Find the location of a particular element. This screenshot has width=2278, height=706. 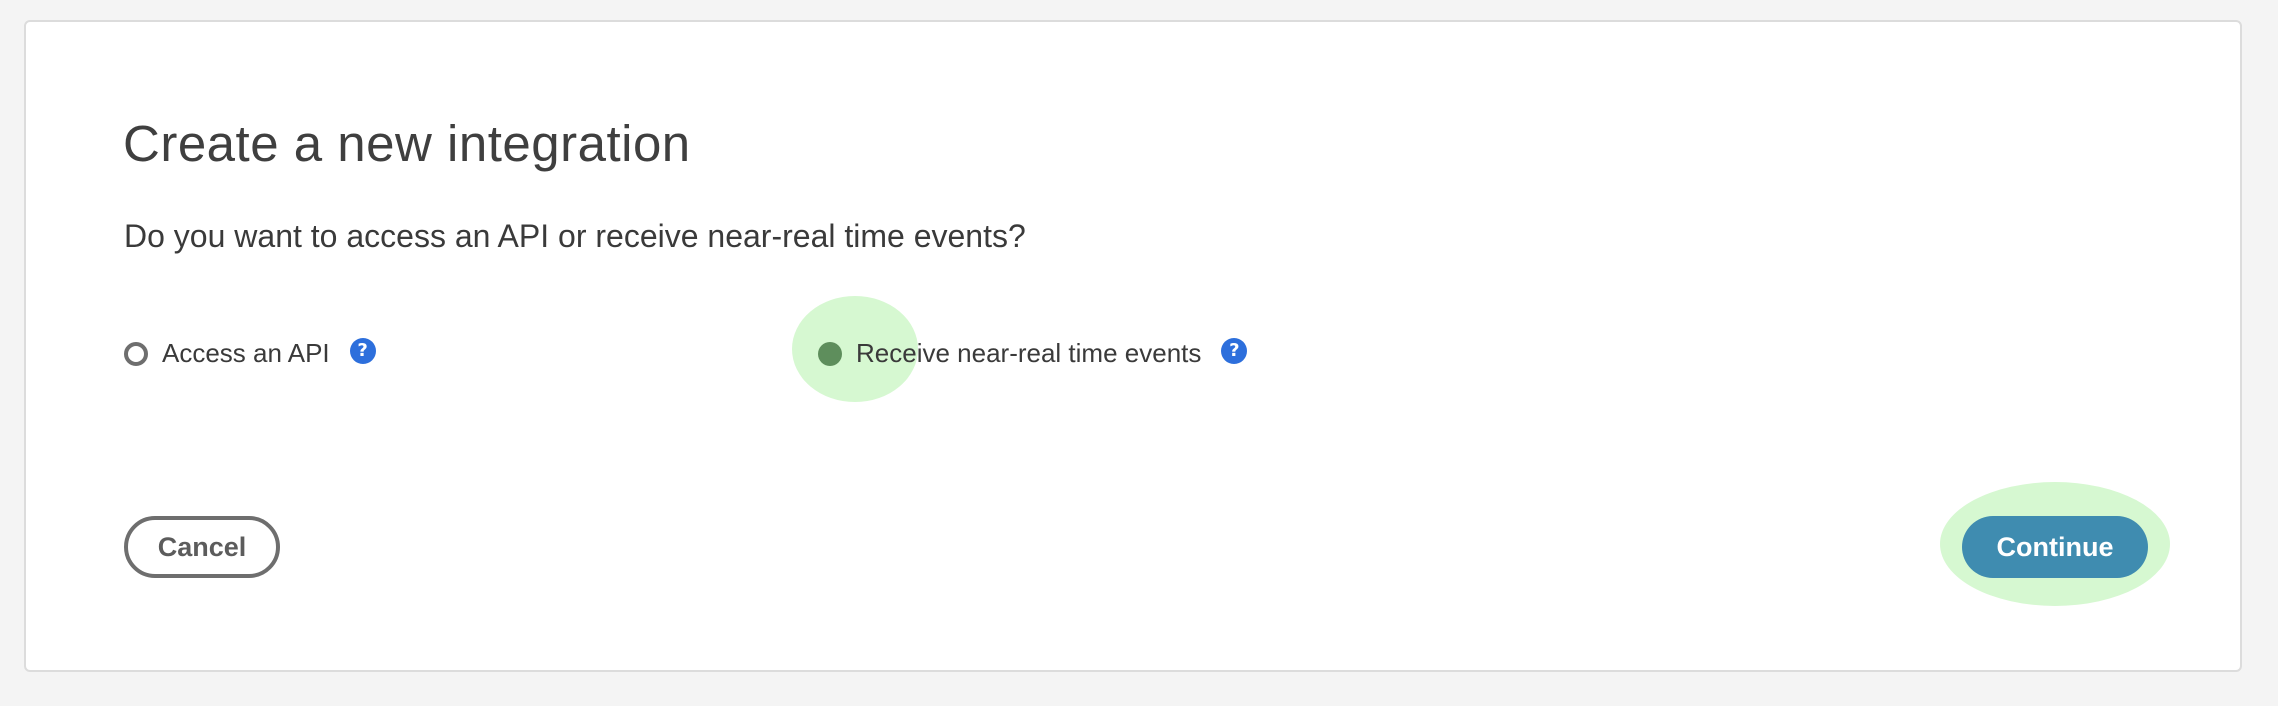

option-access-api: Access an API ? is located at coordinates (250, 353).